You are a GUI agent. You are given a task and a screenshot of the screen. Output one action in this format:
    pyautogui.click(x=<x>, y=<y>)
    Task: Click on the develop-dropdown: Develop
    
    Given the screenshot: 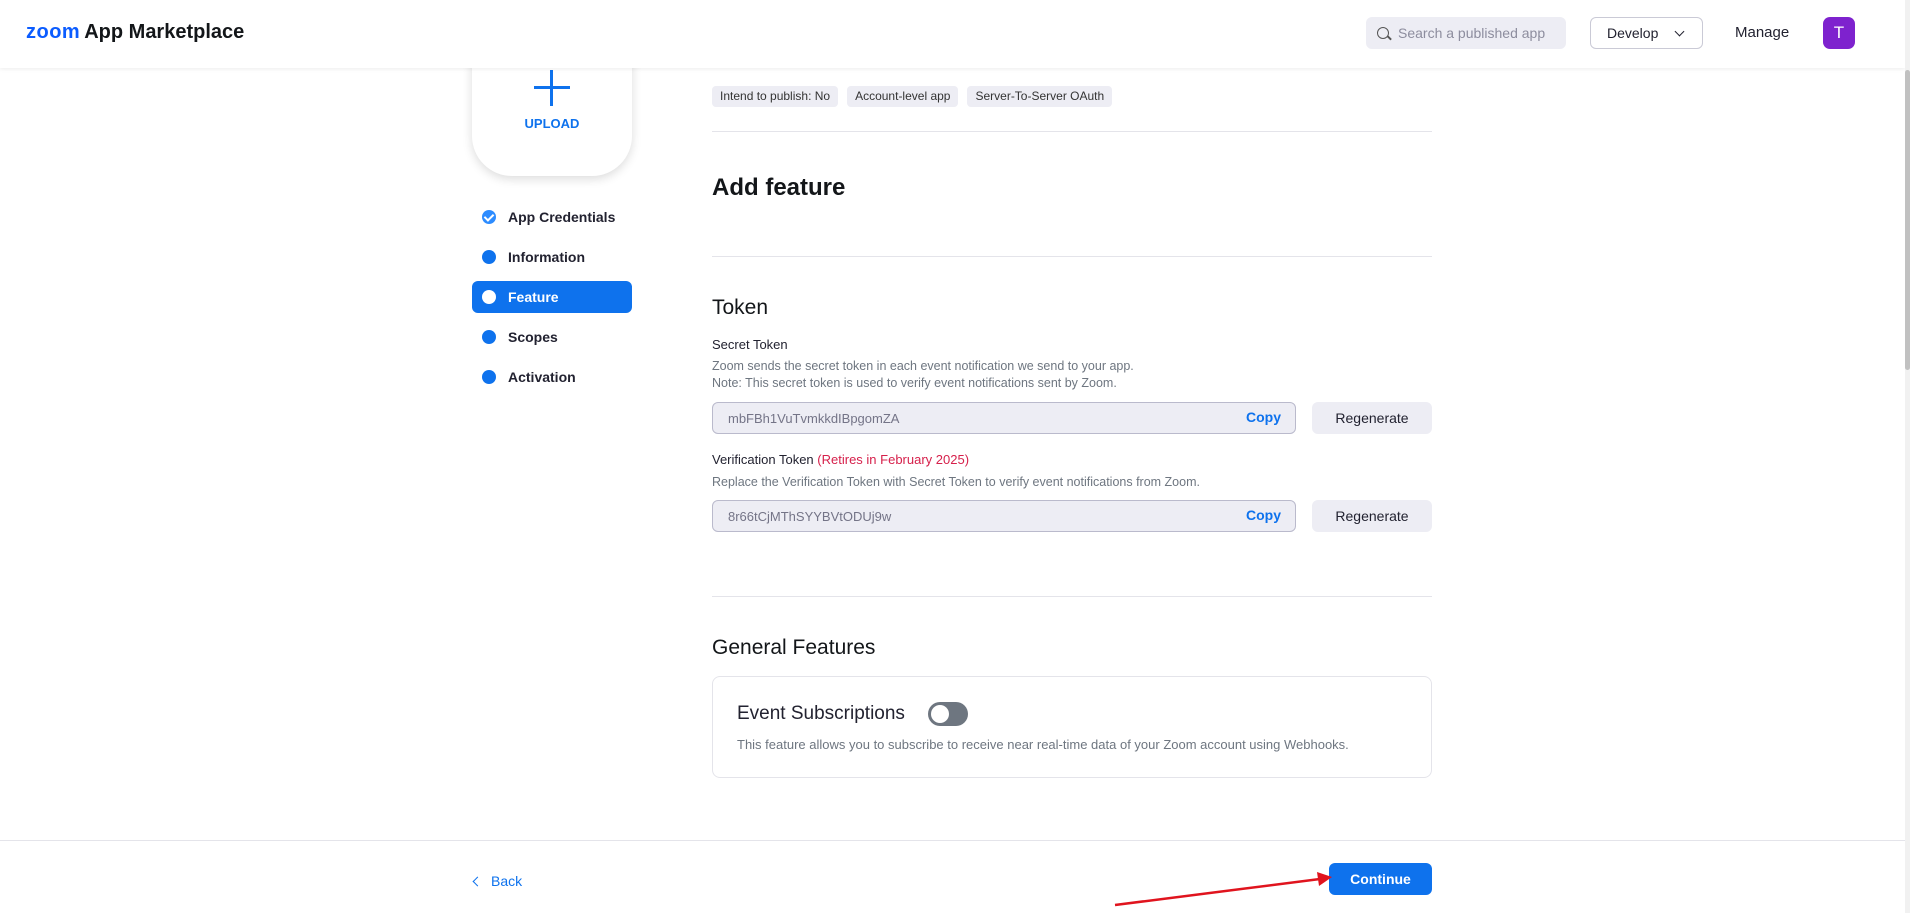 What is the action you would take?
    pyautogui.click(x=1646, y=33)
    